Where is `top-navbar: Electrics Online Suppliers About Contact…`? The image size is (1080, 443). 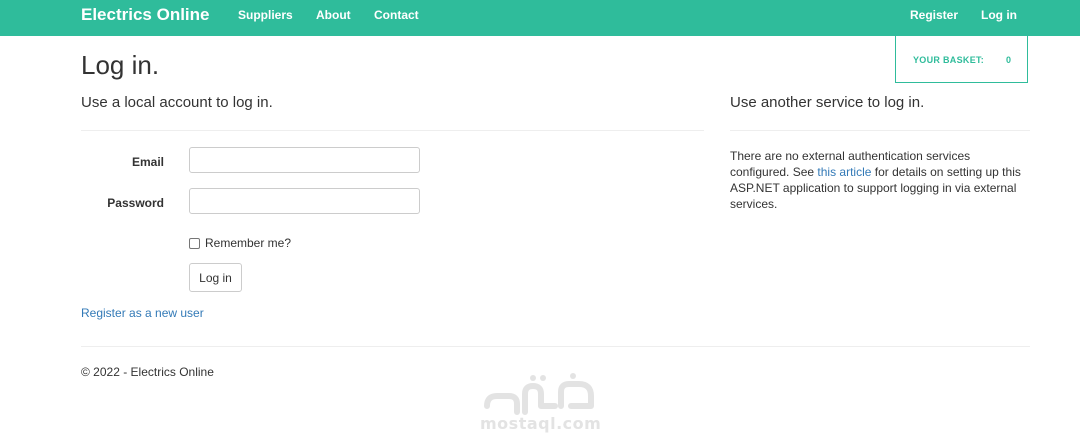 top-navbar: Electrics Online Suppliers About Contact… is located at coordinates (540, 18).